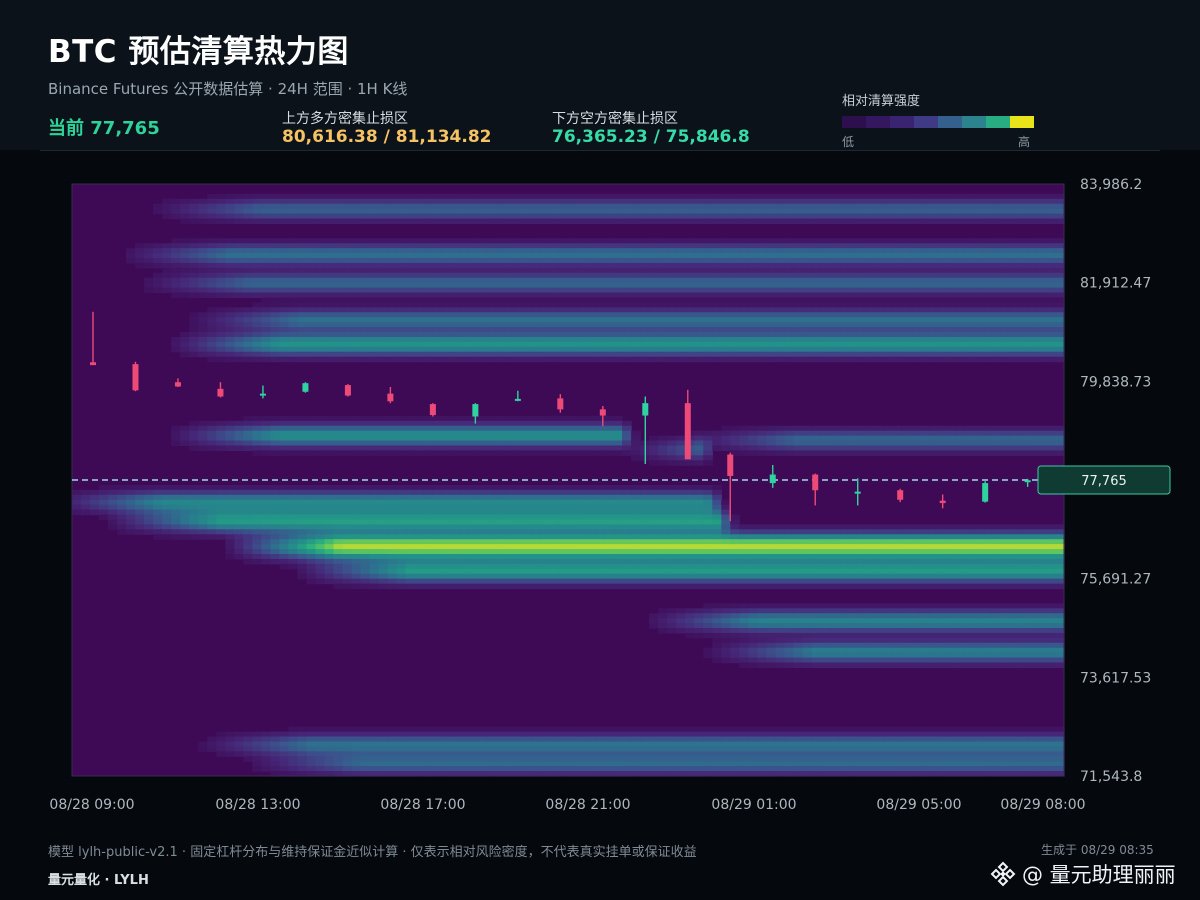 The height and width of the screenshot is (900, 1200). Describe the element at coordinates (878, 122) in the screenshot. I see `legend-swatch` at that location.